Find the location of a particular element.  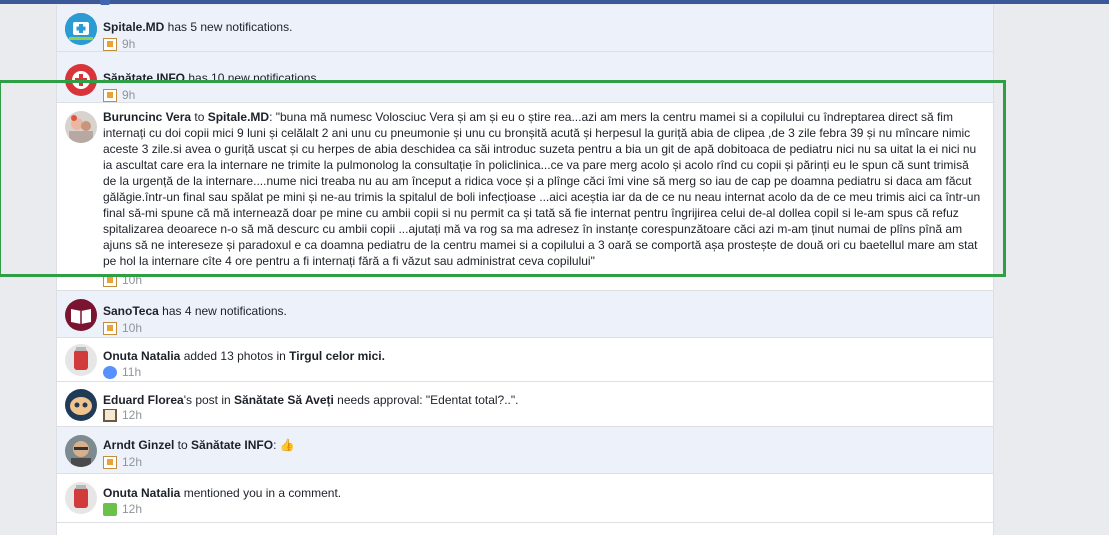

notification-actor: Arndt Ginzel is located at coordinates (138, 445).